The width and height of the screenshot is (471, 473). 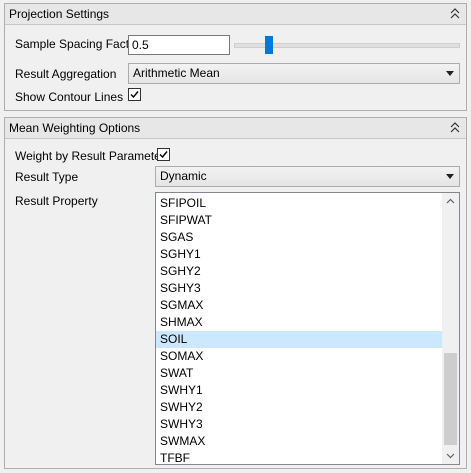 I want to click on scroll-up-arrow-icon, so click(x=450, y=201).